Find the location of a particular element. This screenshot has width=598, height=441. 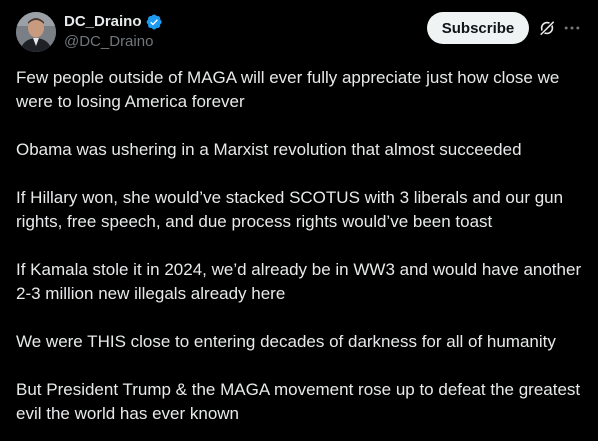

avatar-image is located at coordinates (36, 32).